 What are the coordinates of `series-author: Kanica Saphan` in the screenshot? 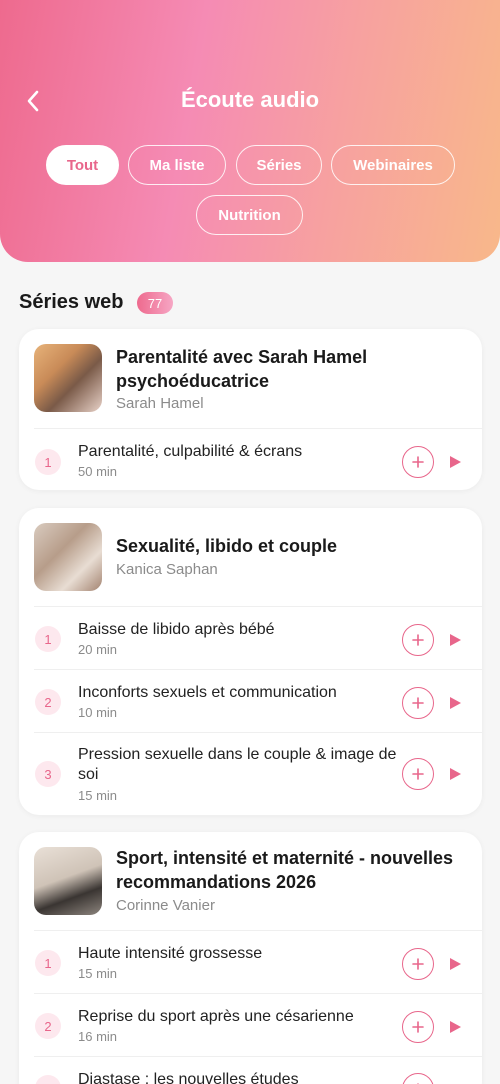 It's located at (167, 569).